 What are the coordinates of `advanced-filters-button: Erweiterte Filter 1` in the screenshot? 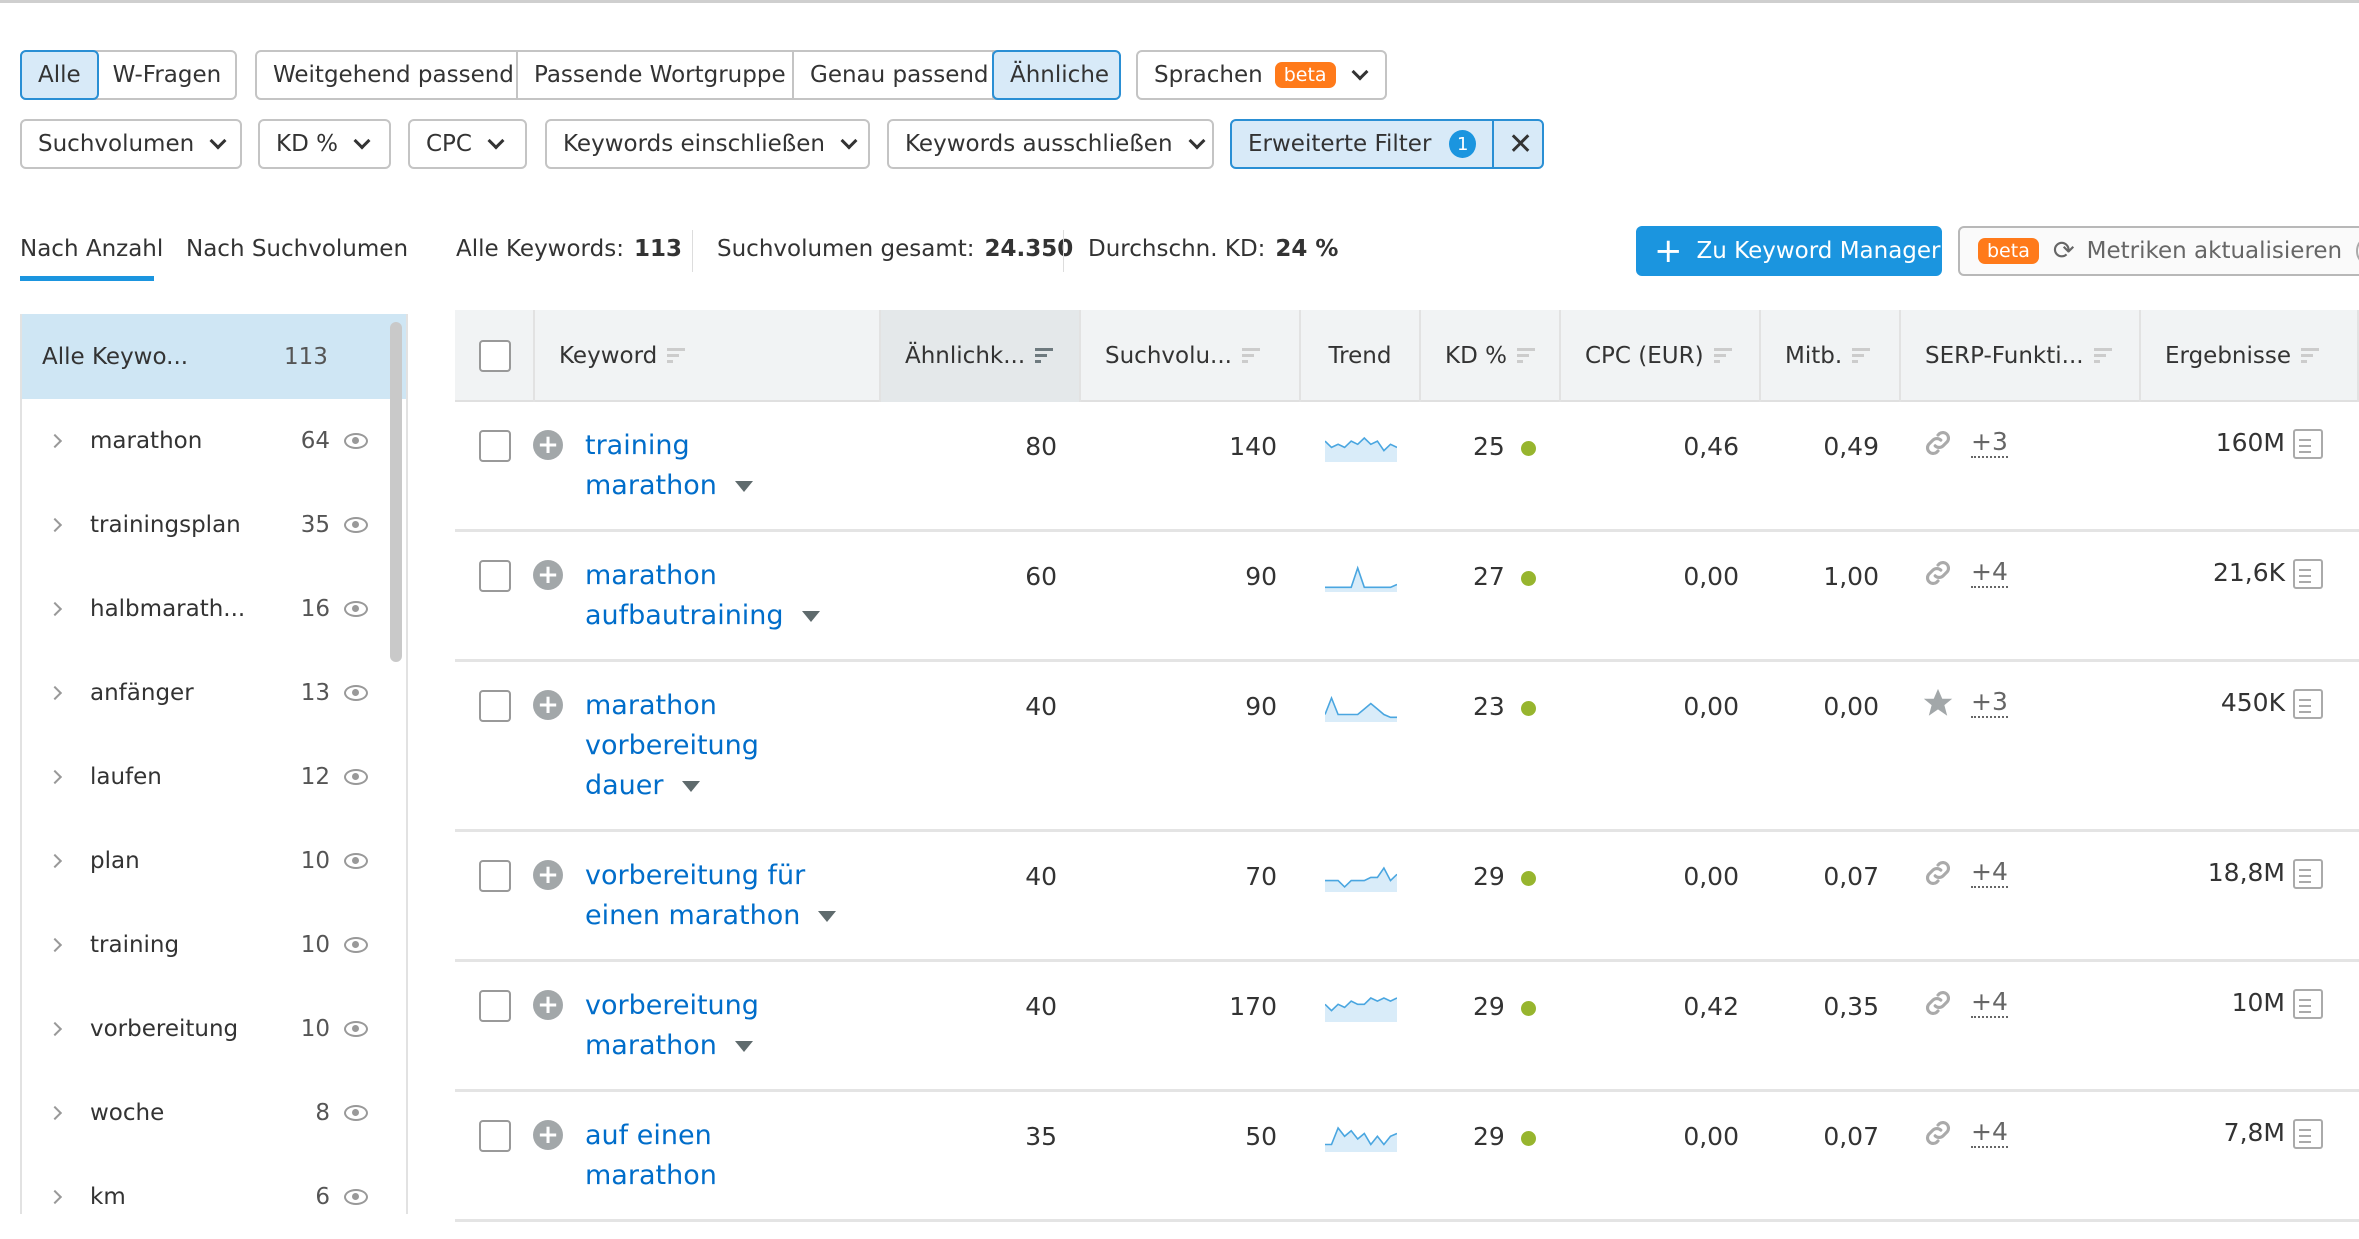 It's located at (1363, 144).